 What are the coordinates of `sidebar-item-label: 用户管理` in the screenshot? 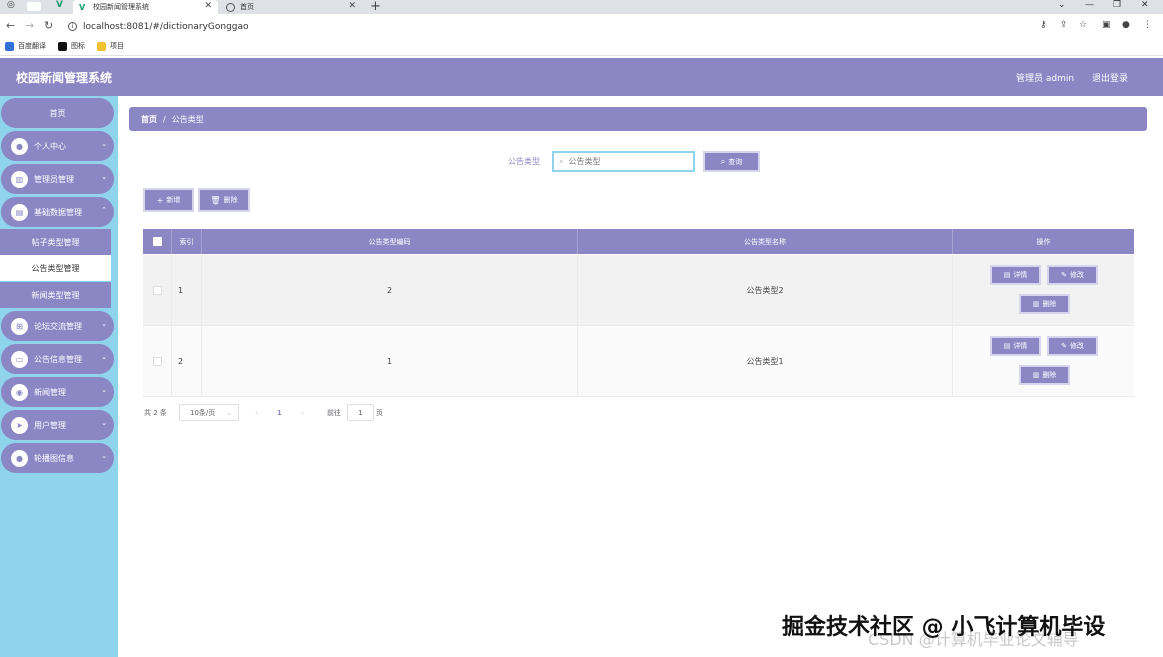 It's located at (50, 425).